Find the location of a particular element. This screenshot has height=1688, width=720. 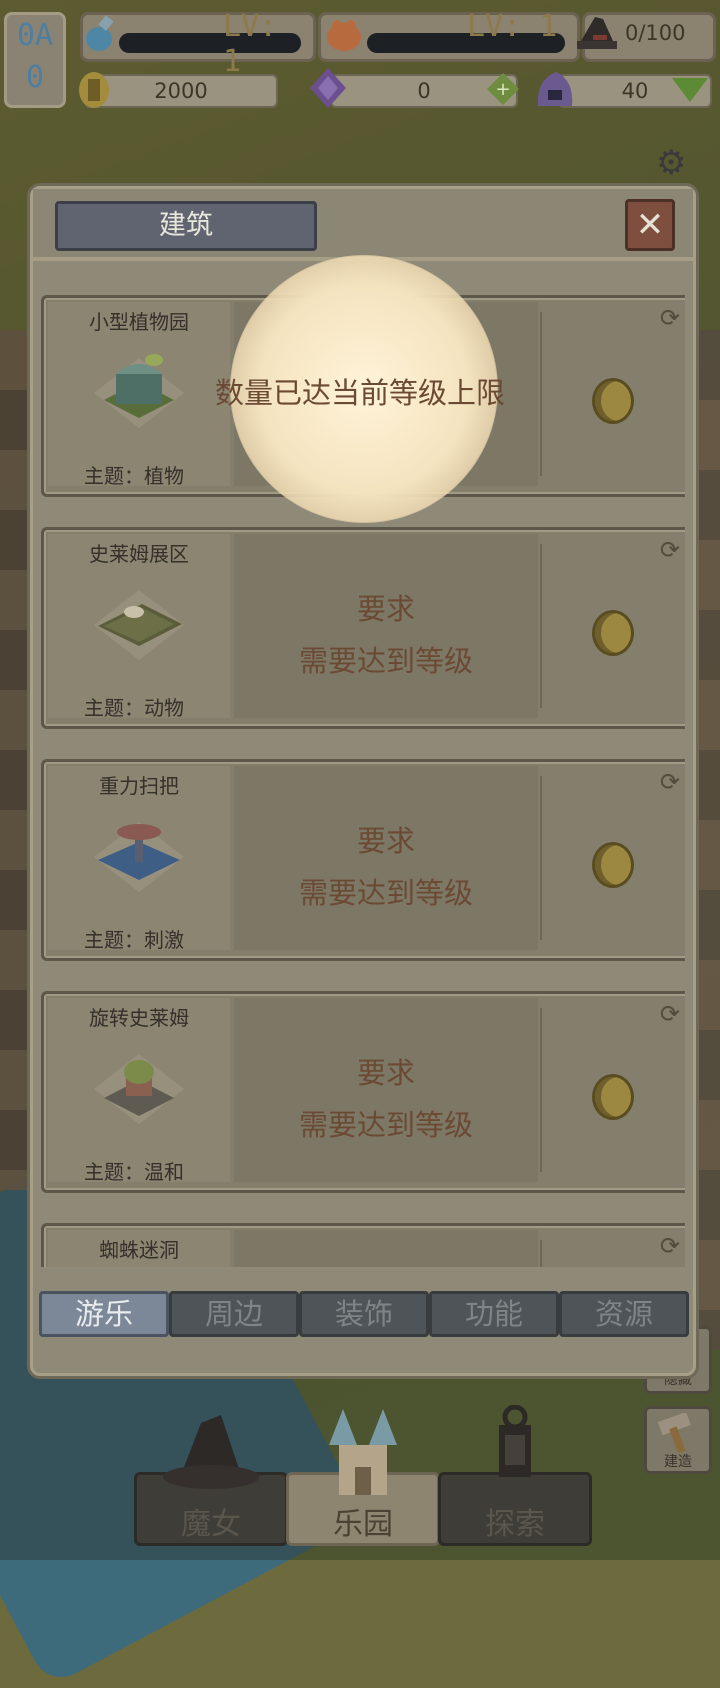

player-level-bottom: 0 is located at coordinates (35, 77).